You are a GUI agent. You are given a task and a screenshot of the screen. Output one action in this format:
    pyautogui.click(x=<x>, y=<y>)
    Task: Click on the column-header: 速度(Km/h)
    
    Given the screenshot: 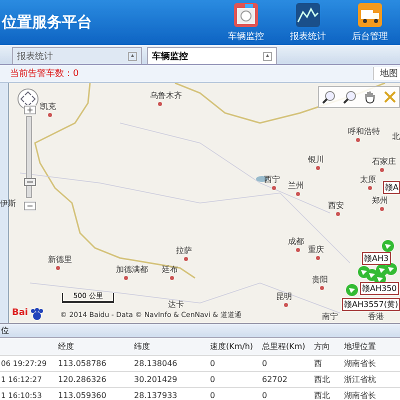 What is the action you would take?
    pyautogui.click(x=231, y=346)
    